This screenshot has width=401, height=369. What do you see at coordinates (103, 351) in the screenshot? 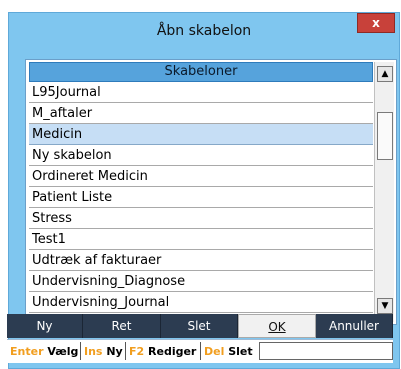
I see `hotkey-ins: Ins Ny` at bounding box center [103, 351].